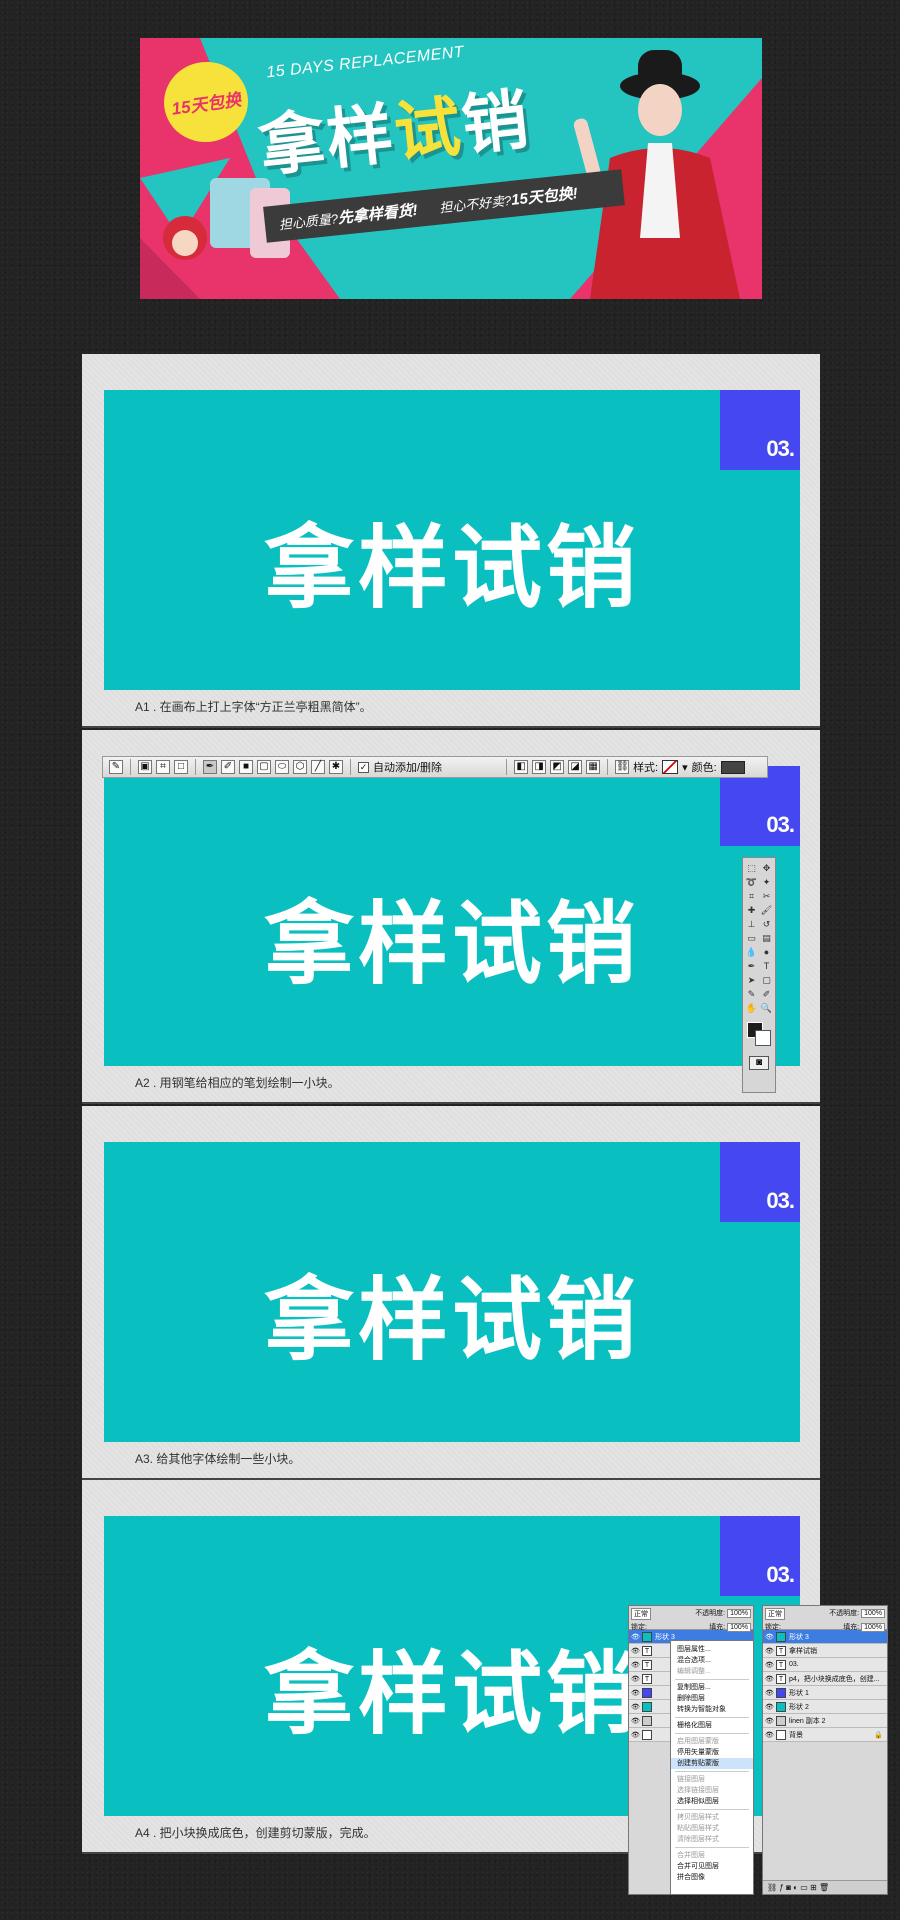 This screenshot has width=900, height=1920. Describe the element at coordinates (712, 1855) in the screenshot. I see `menu-item: 合并图层` at that location.